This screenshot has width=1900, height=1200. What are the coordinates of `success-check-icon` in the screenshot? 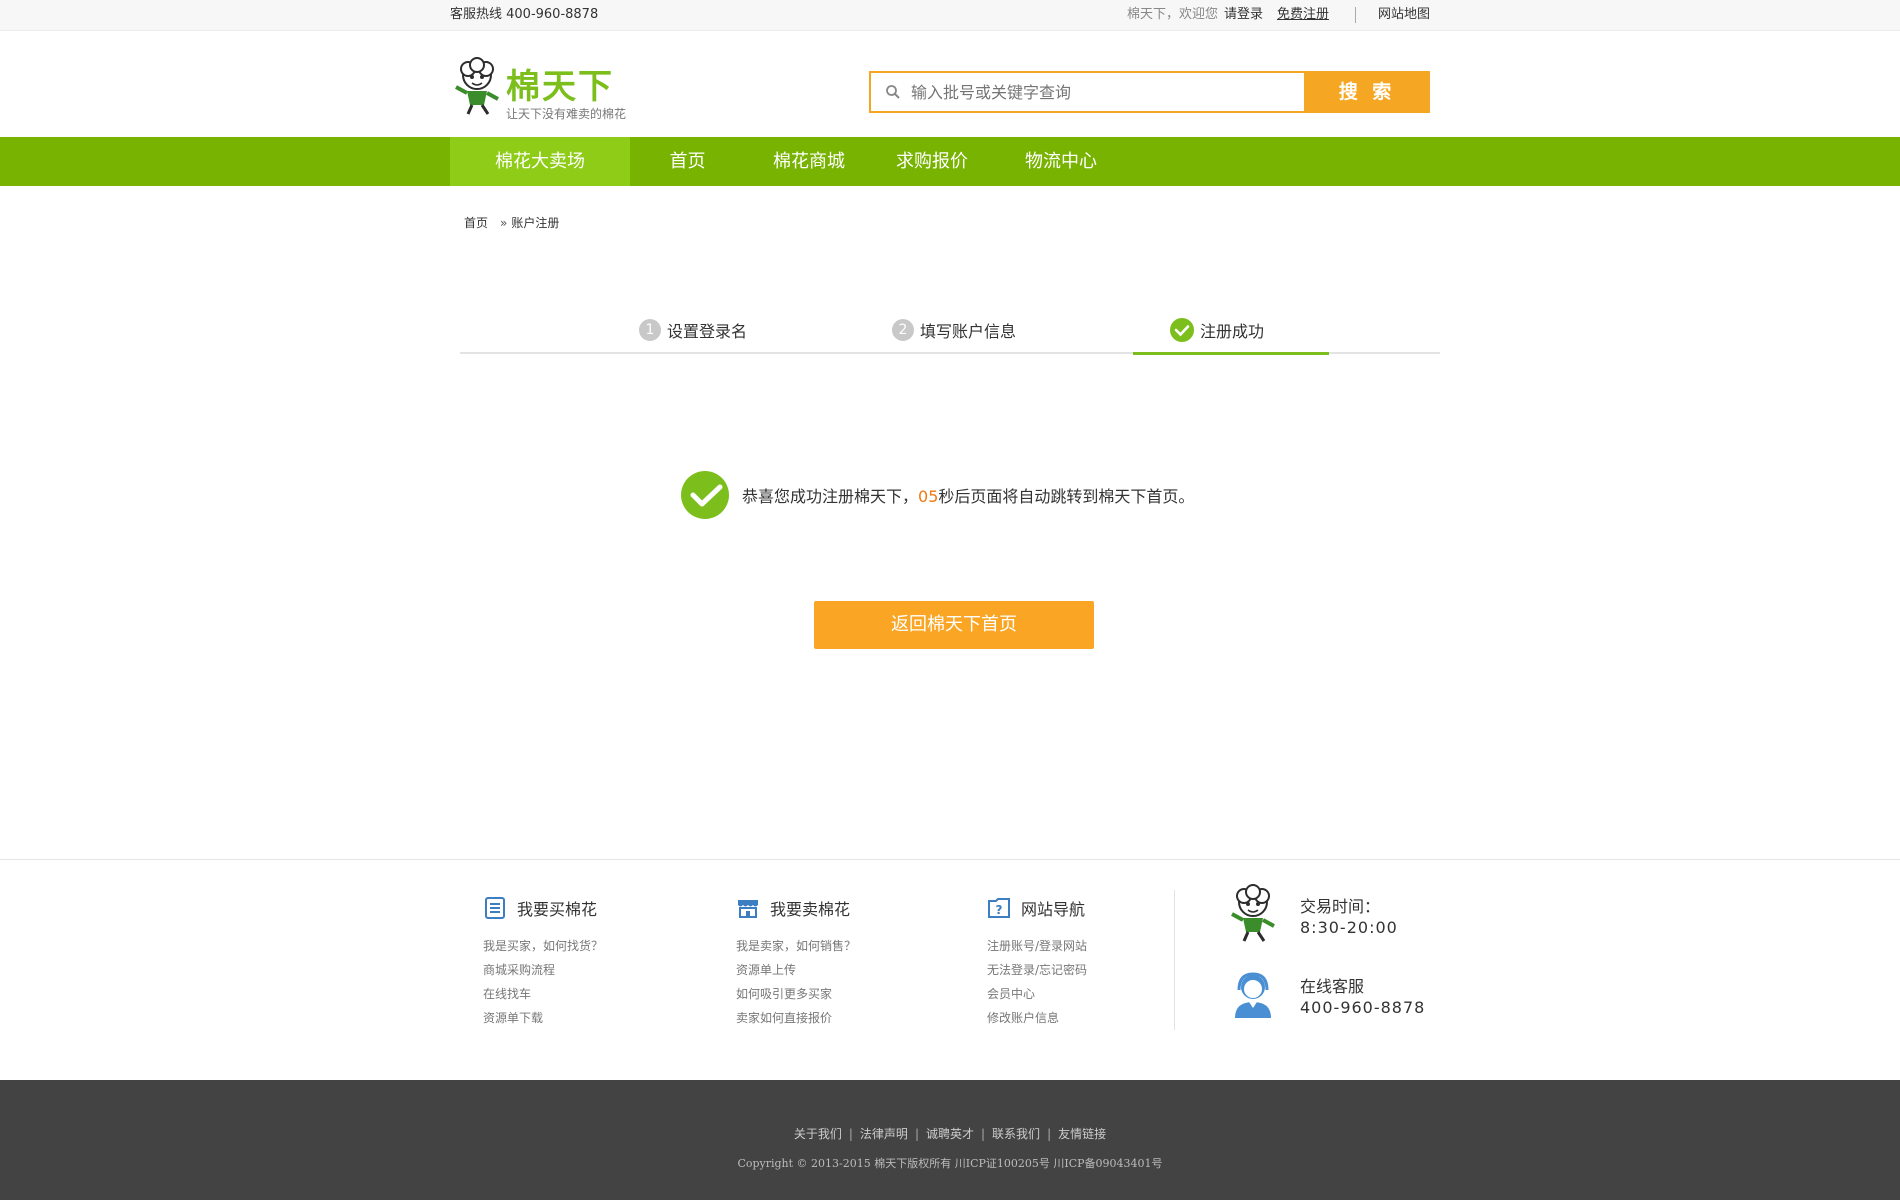 It's located at (705, 495).